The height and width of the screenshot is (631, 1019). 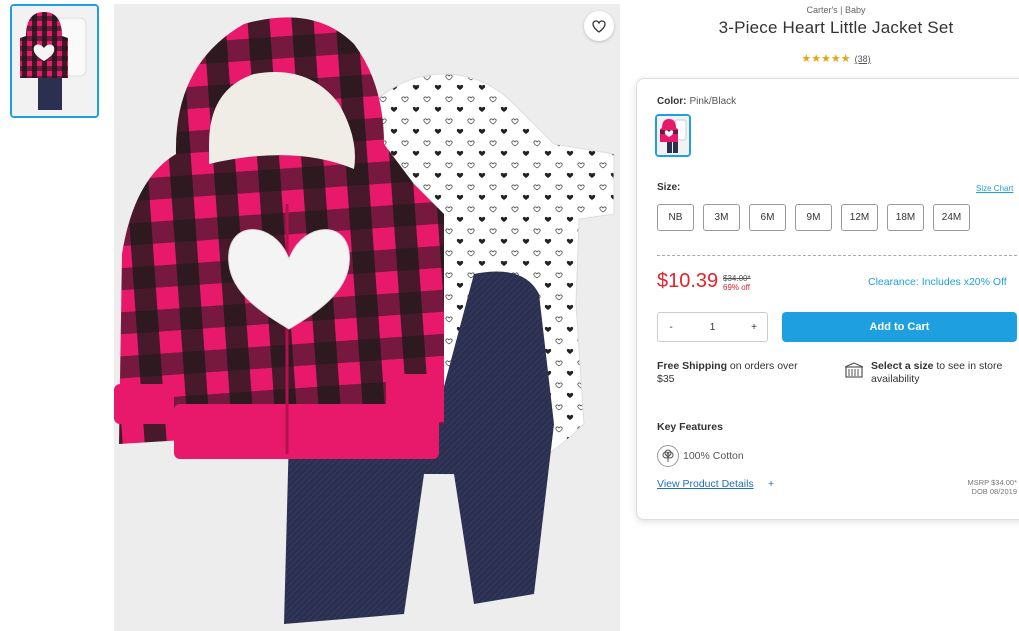 What do you see at coordinates (672, 101) in the screenshot?
I see `color-label: Color:` at bounding box center [672, 101].